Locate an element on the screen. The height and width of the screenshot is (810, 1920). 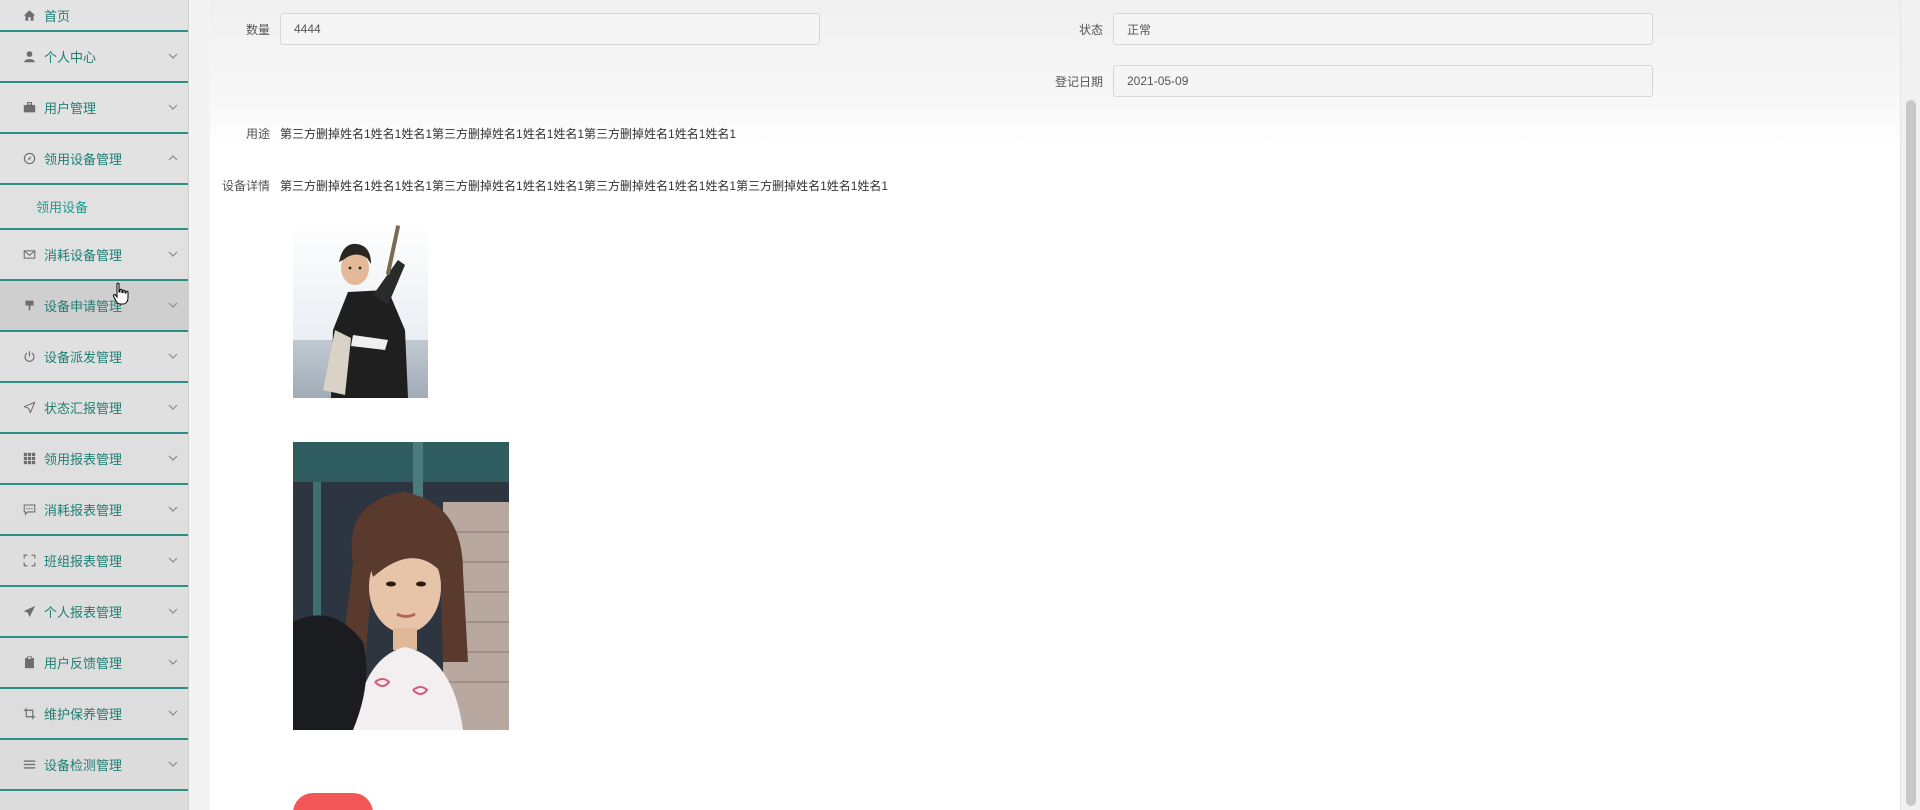
register-date-field: 2021-05-09 is located at coordinates (1383, 81).